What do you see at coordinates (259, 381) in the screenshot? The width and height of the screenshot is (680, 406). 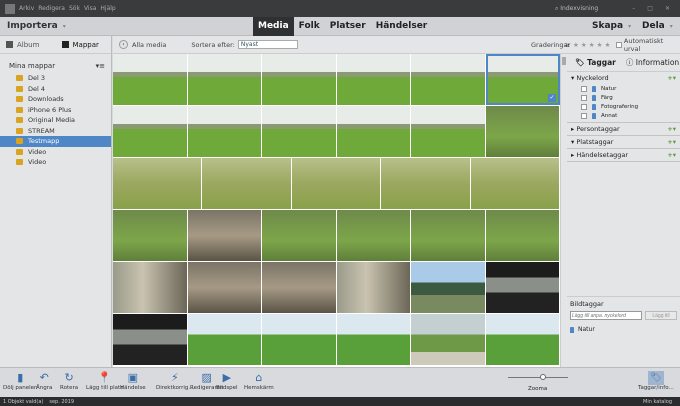 I see `toolbar-button: ⌂ Hemskärm` at bounding box center [259, 381].